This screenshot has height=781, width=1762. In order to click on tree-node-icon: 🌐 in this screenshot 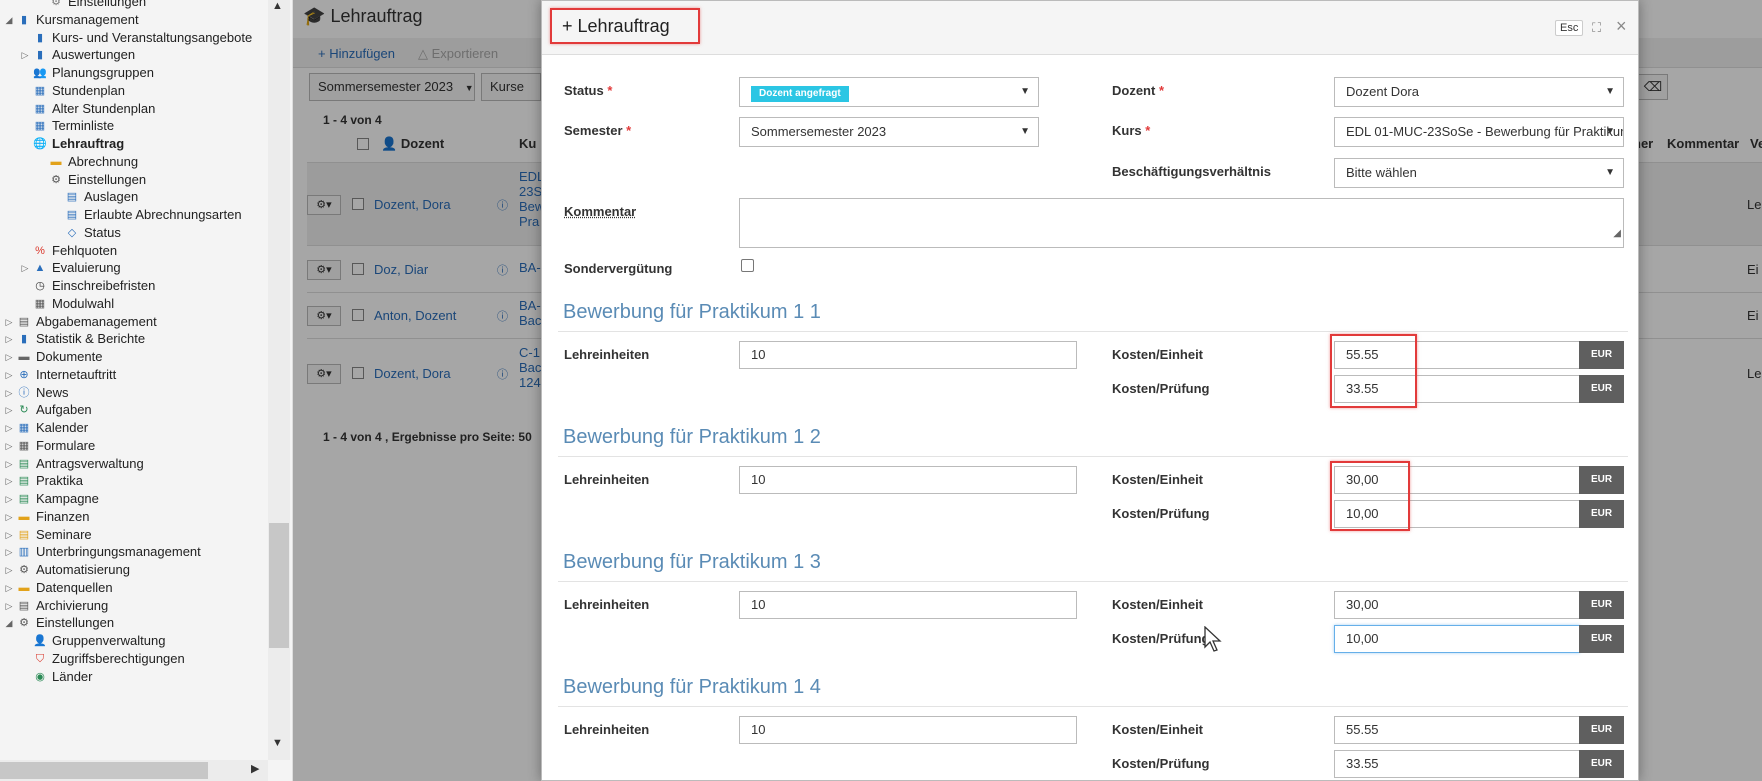, I will do `click(40, 144)`.